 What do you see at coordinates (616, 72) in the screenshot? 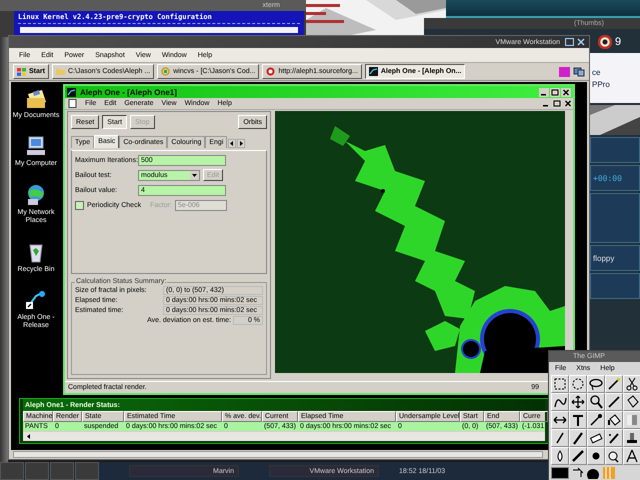
I see `list-item: ce` at bounding box center [616, 72].